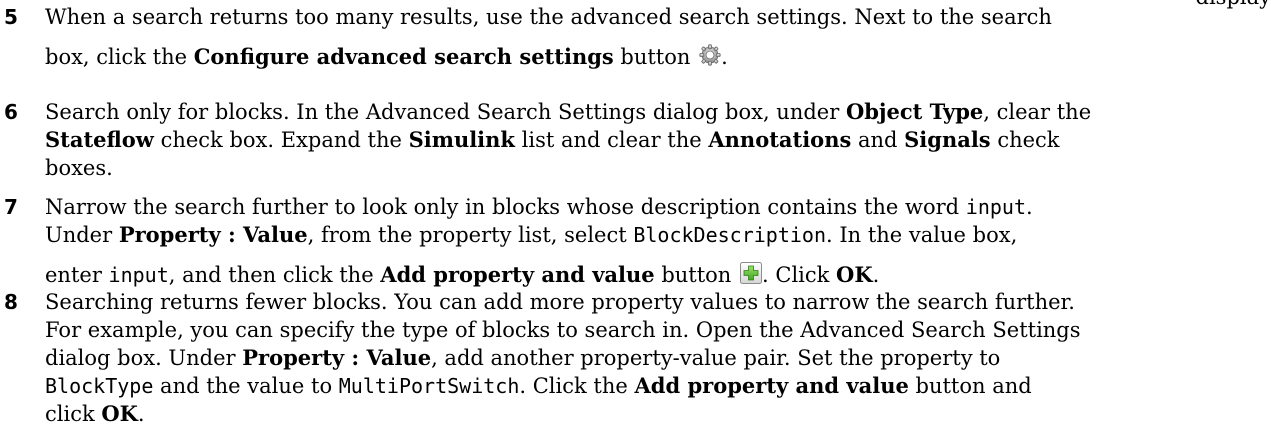 The image size is (1271, 444). Describe the element at coordinates (11, 17) in the screenshot. I see `step-number: 5` at that location.